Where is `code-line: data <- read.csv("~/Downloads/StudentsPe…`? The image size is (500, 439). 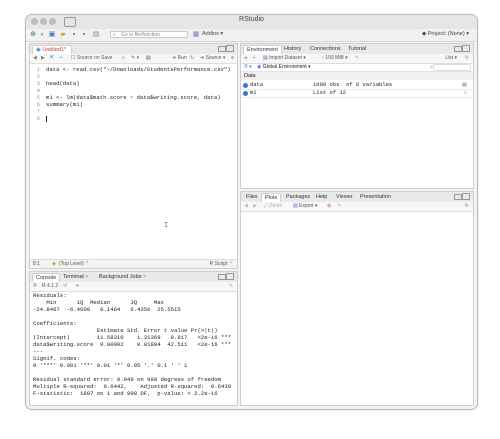 code-line: data <- read.csv("~/Downloads/StudentsPe… is located at coordinates (138, 69).